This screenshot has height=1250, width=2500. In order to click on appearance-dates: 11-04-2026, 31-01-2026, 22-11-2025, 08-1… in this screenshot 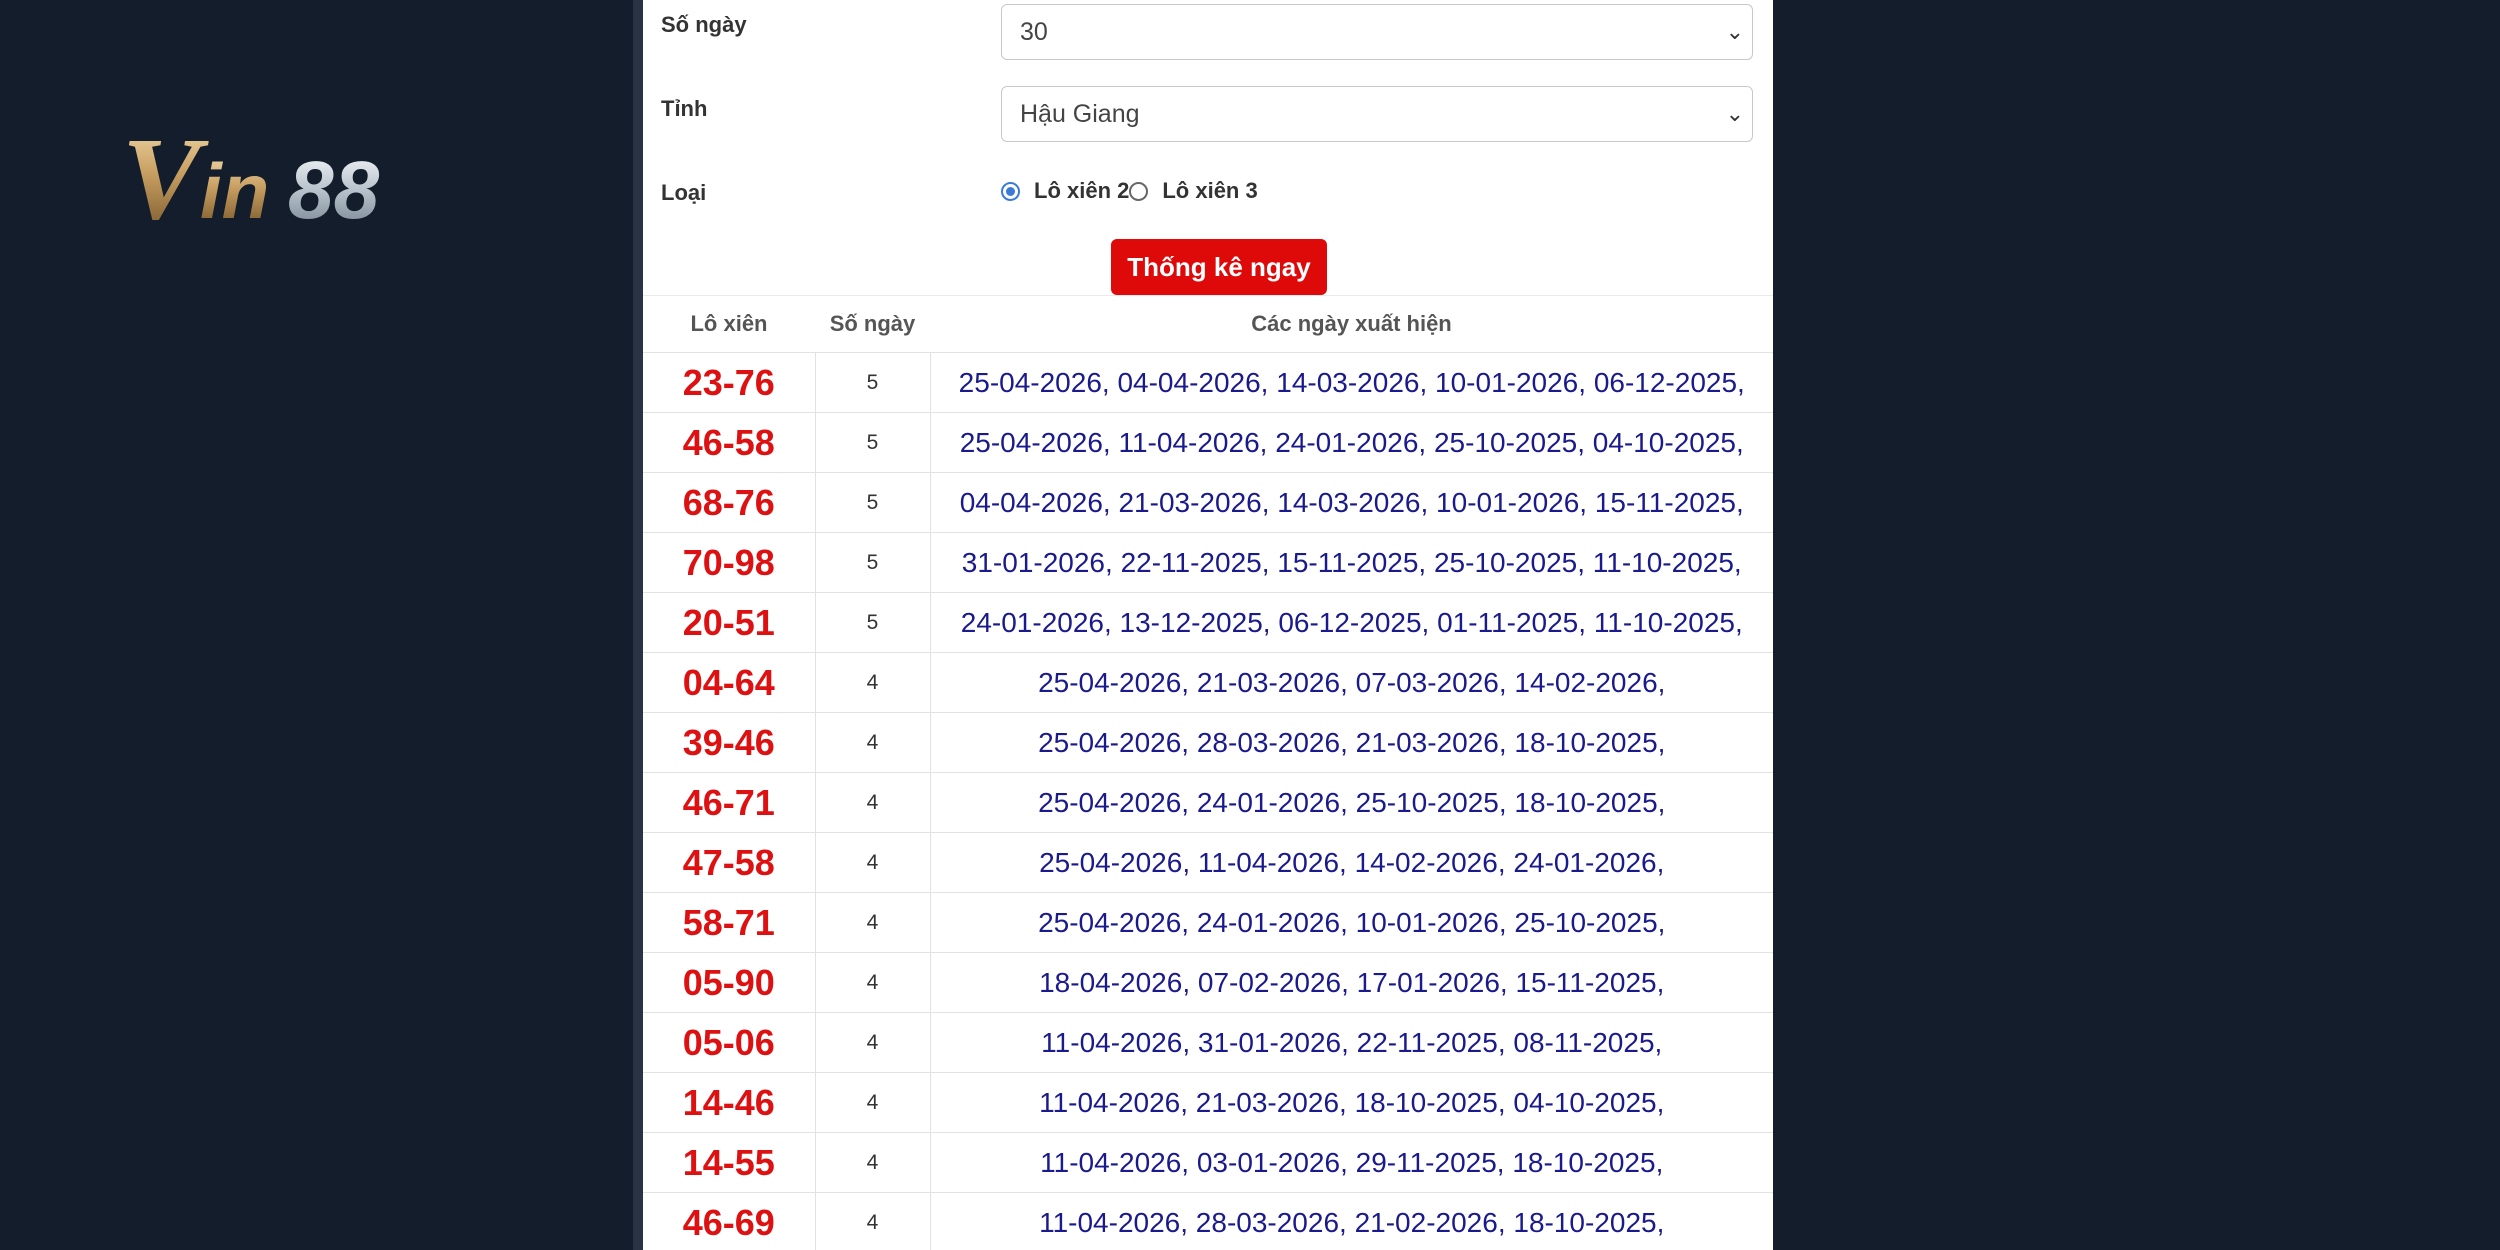, I will do `click(1352, 1042)`.